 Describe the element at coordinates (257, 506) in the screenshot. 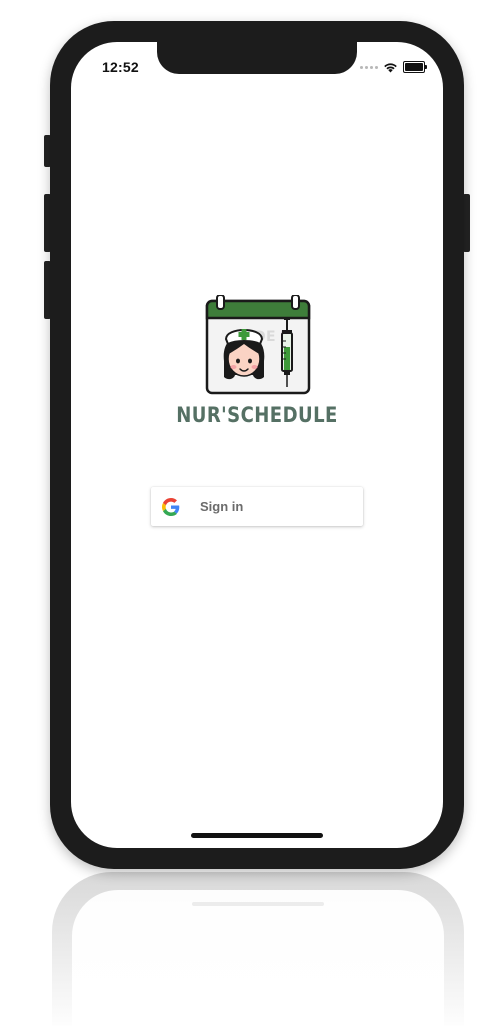

I see `google-sign-in-button: Sign in` at that location.